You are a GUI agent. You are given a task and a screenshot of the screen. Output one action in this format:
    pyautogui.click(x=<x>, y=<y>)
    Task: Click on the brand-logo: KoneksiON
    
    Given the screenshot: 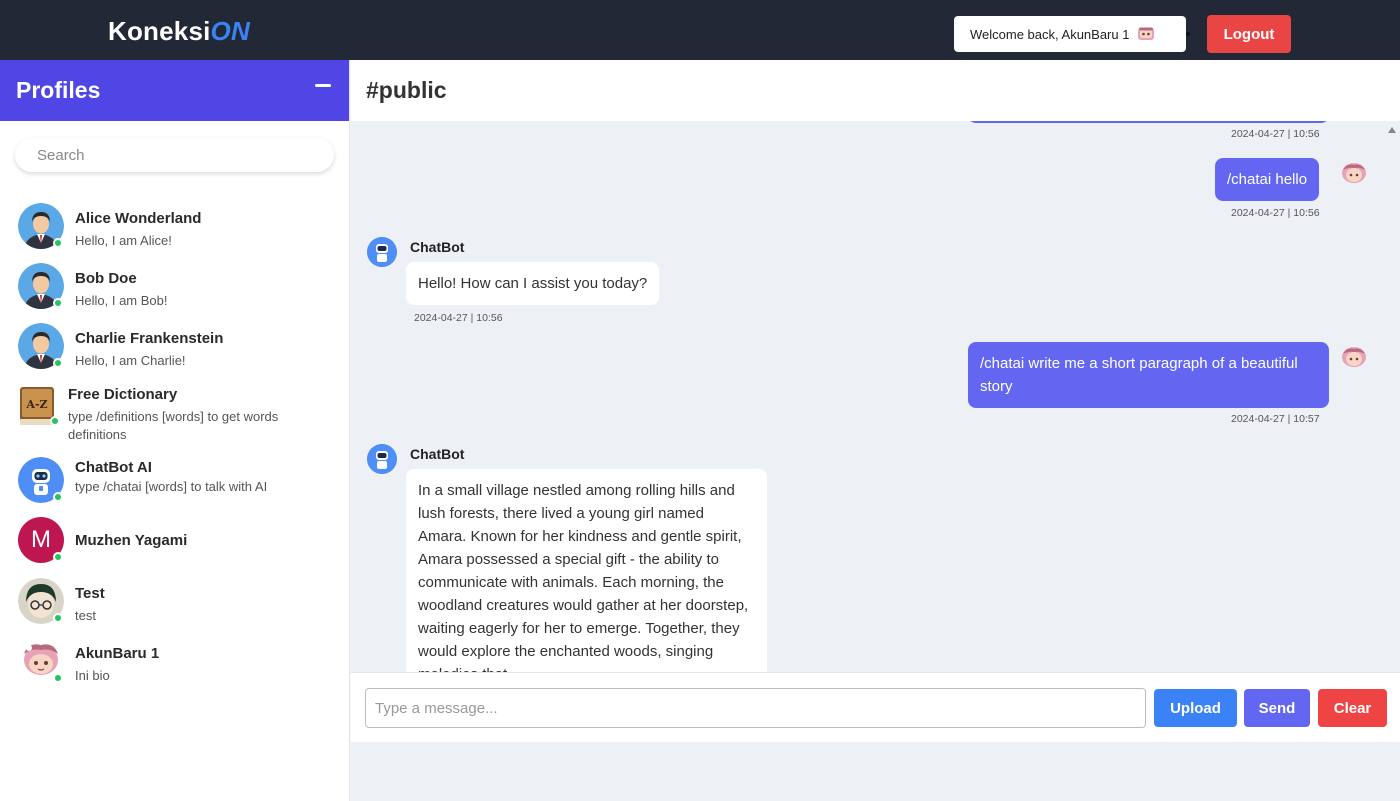 What is the action you would take?
    pyautogui.click(x=179, y=31)
    